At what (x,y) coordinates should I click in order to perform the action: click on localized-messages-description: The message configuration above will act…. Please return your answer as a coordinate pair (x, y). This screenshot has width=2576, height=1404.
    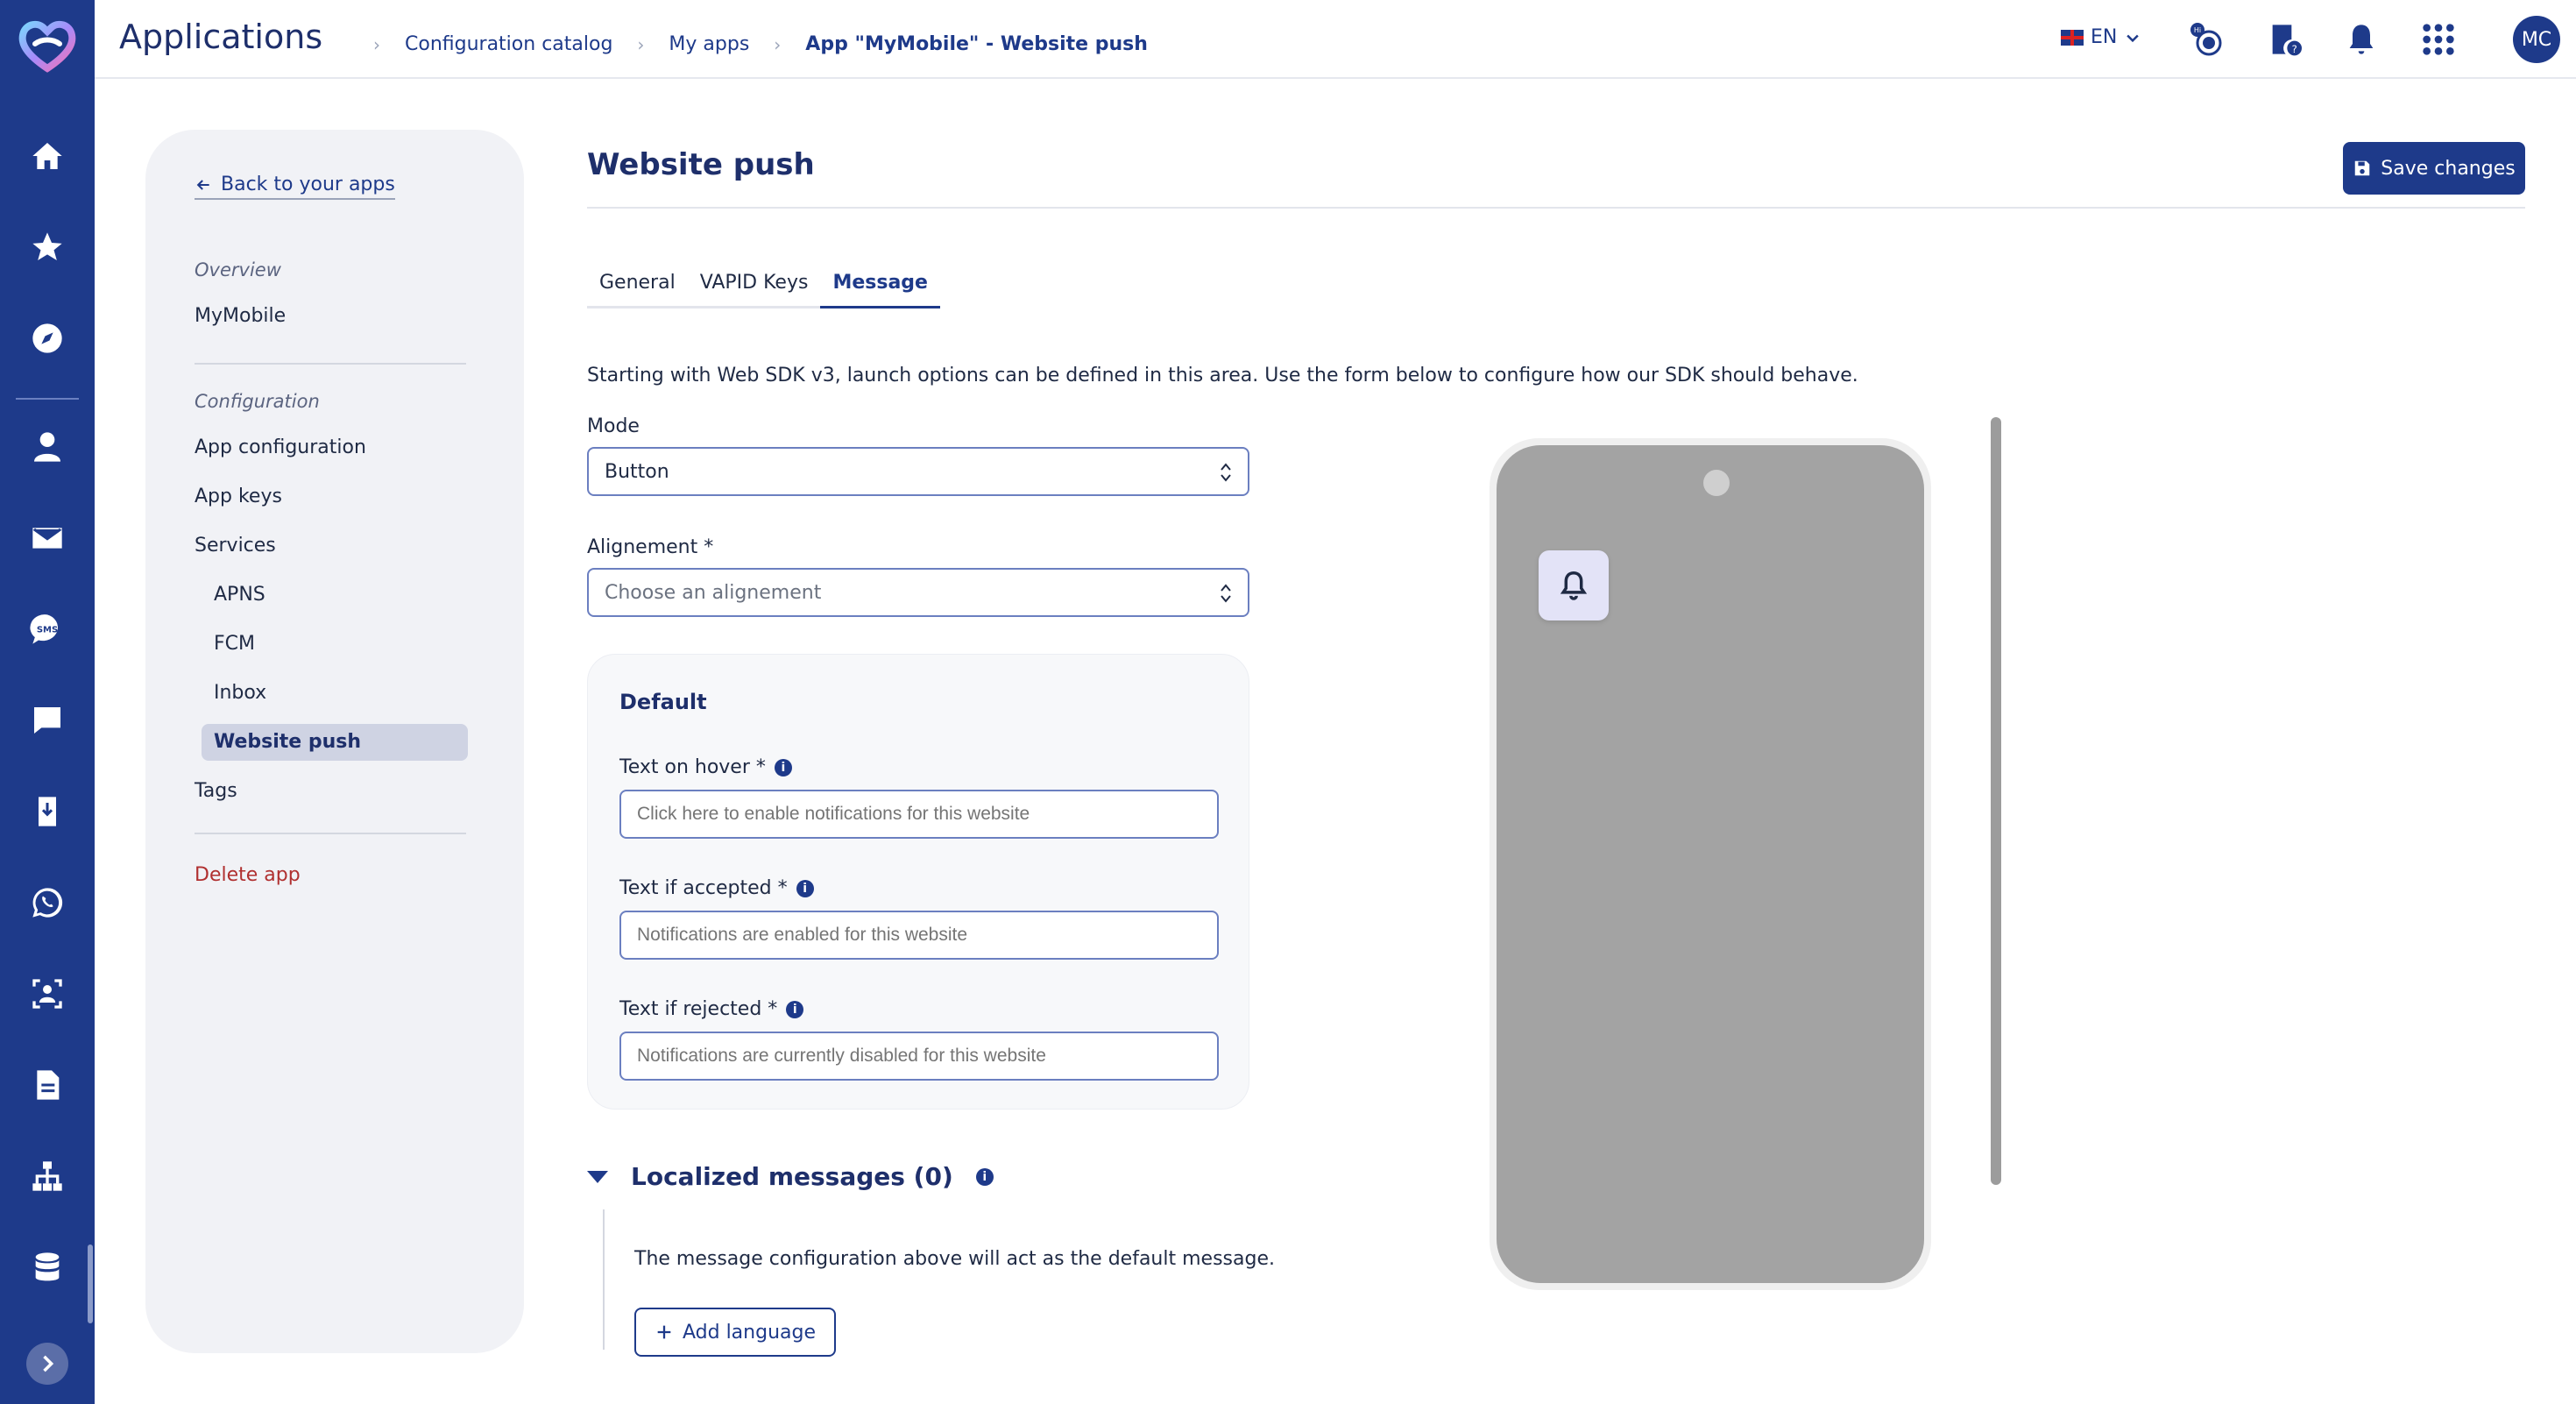
    Looking at the image, I should click on (954, 1259).